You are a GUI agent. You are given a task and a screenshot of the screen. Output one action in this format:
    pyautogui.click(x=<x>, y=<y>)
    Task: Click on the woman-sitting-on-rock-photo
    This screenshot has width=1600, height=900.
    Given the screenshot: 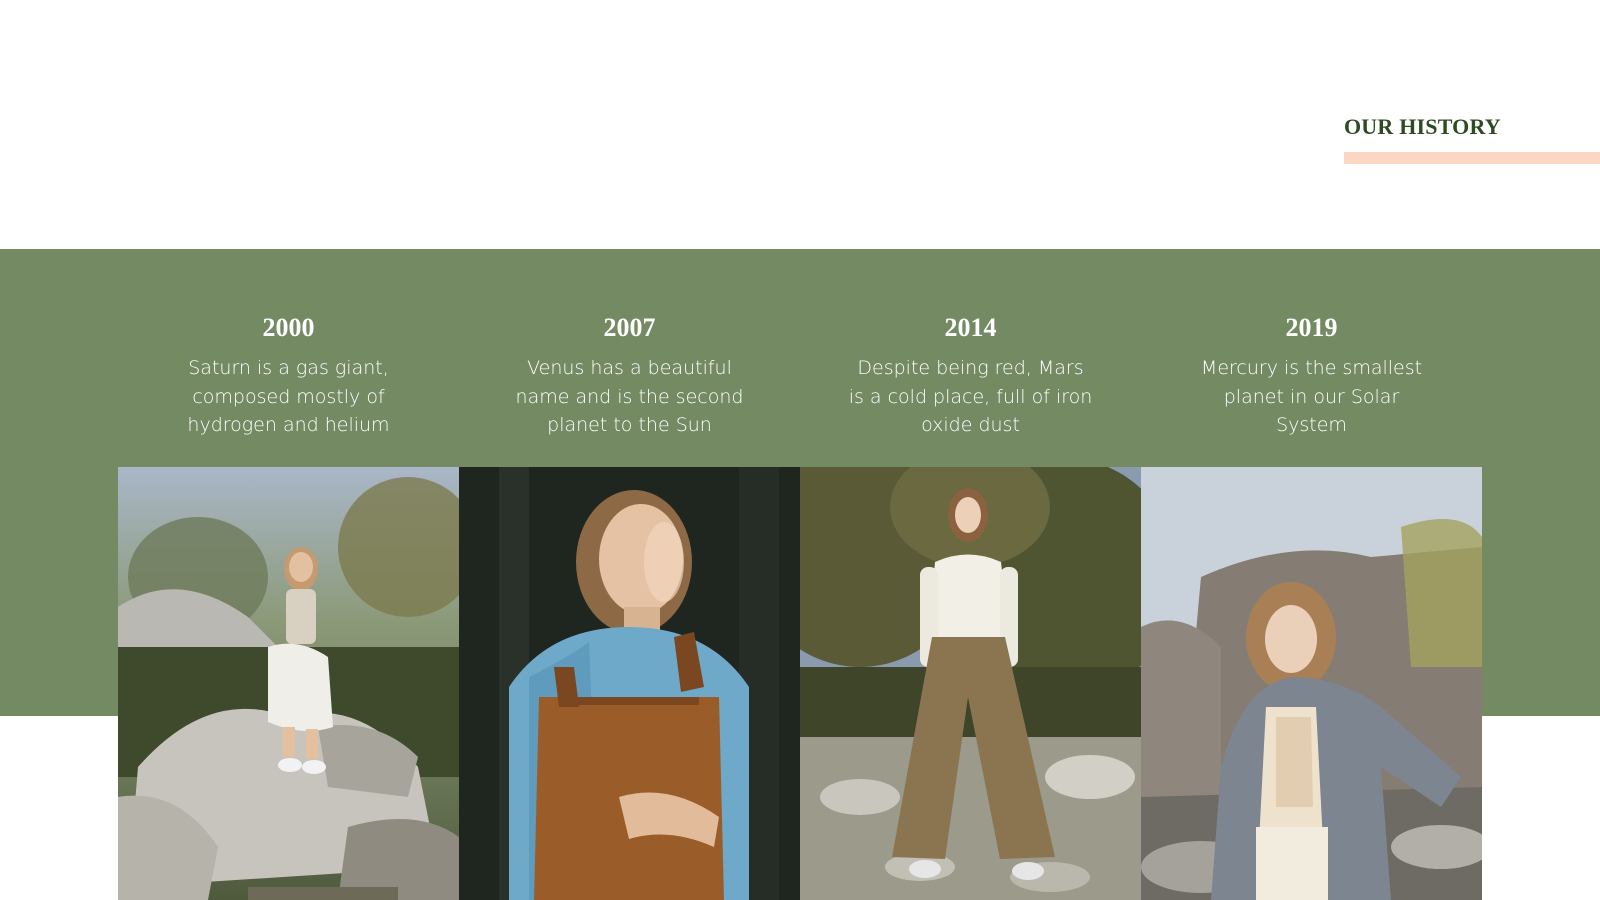 What is the action you would take?
    pyautogui.click(x=288, y=683)
    